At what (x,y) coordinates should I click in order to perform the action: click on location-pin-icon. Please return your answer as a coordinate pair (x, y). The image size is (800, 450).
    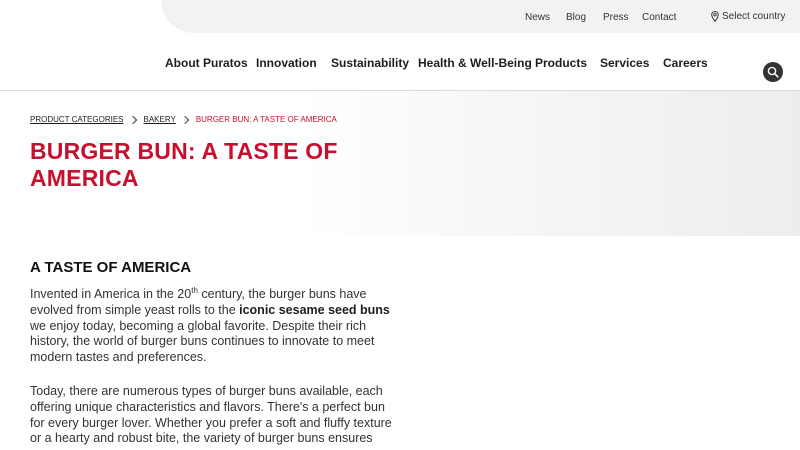
    Looking at the image, I should click on (715, 16).